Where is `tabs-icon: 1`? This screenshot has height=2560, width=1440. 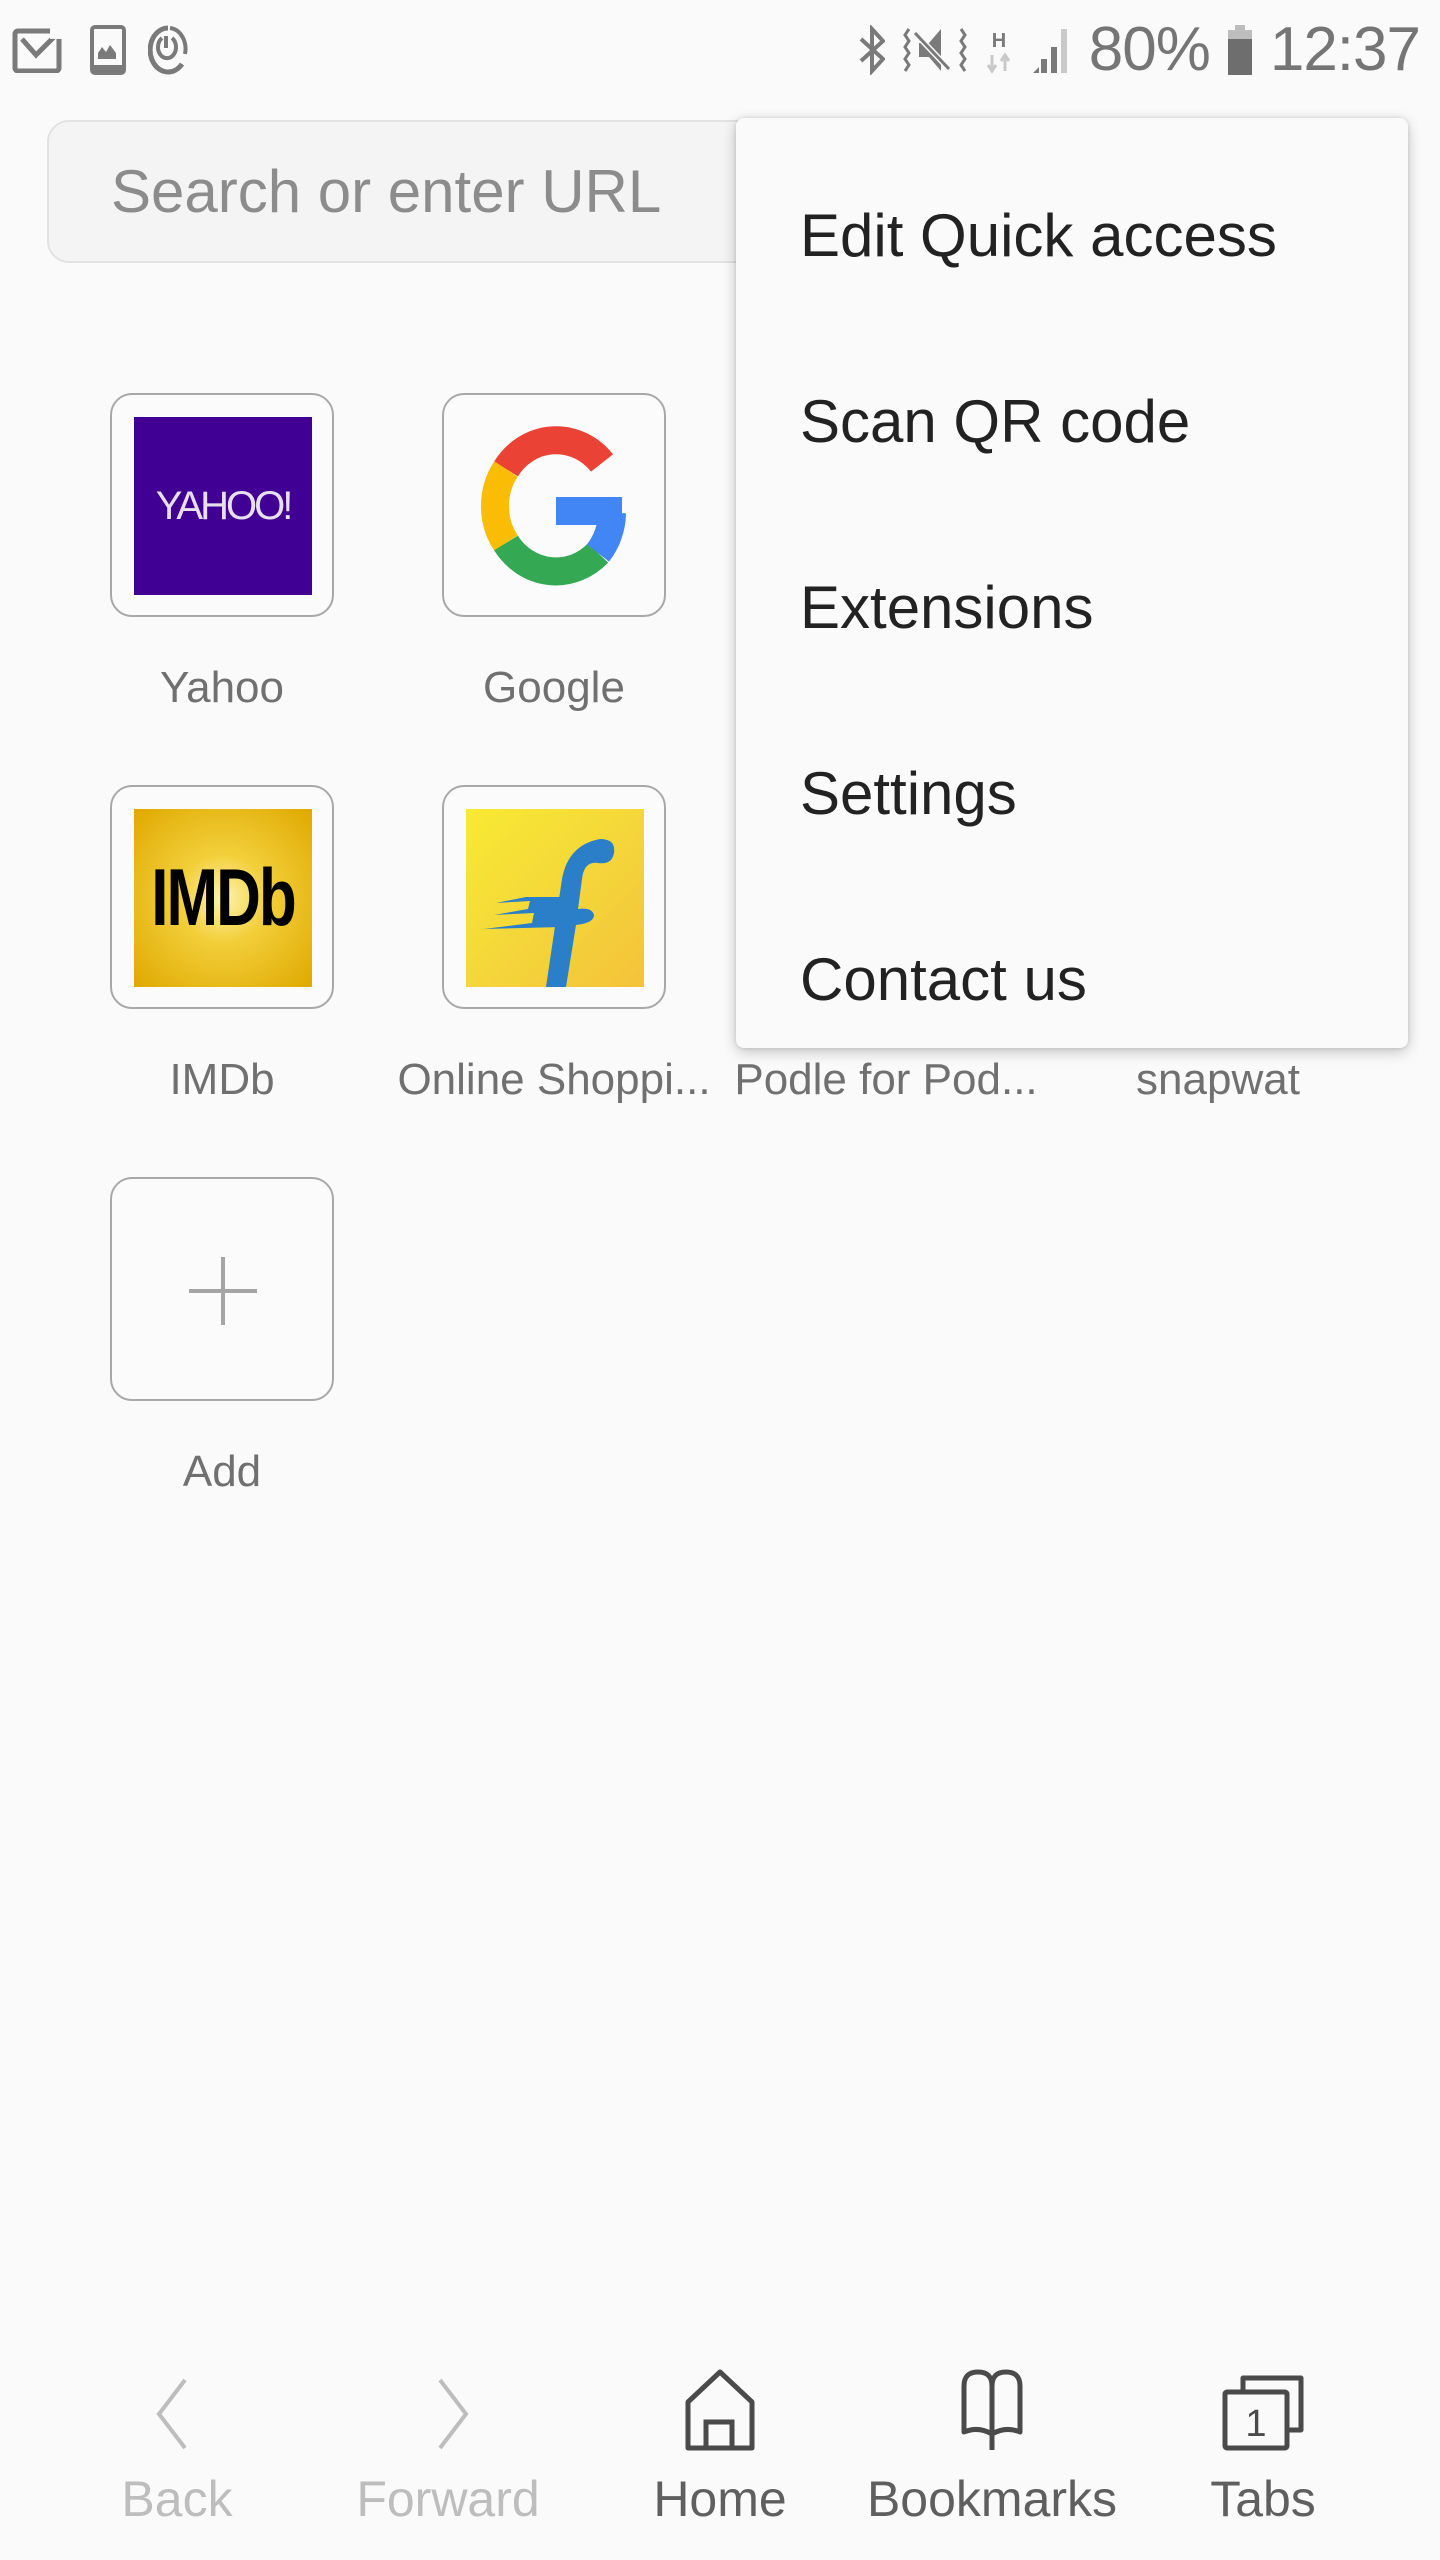 tabs-icon: 1 is located at coordinates (1263, 2413).